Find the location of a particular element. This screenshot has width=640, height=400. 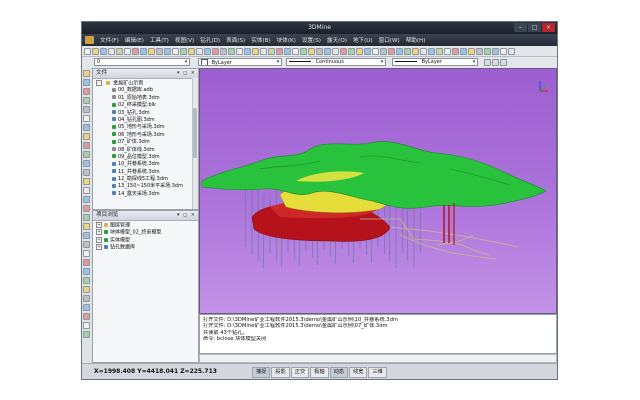

layer-combo: 0 ▾ is located at coordinates (142, 62).